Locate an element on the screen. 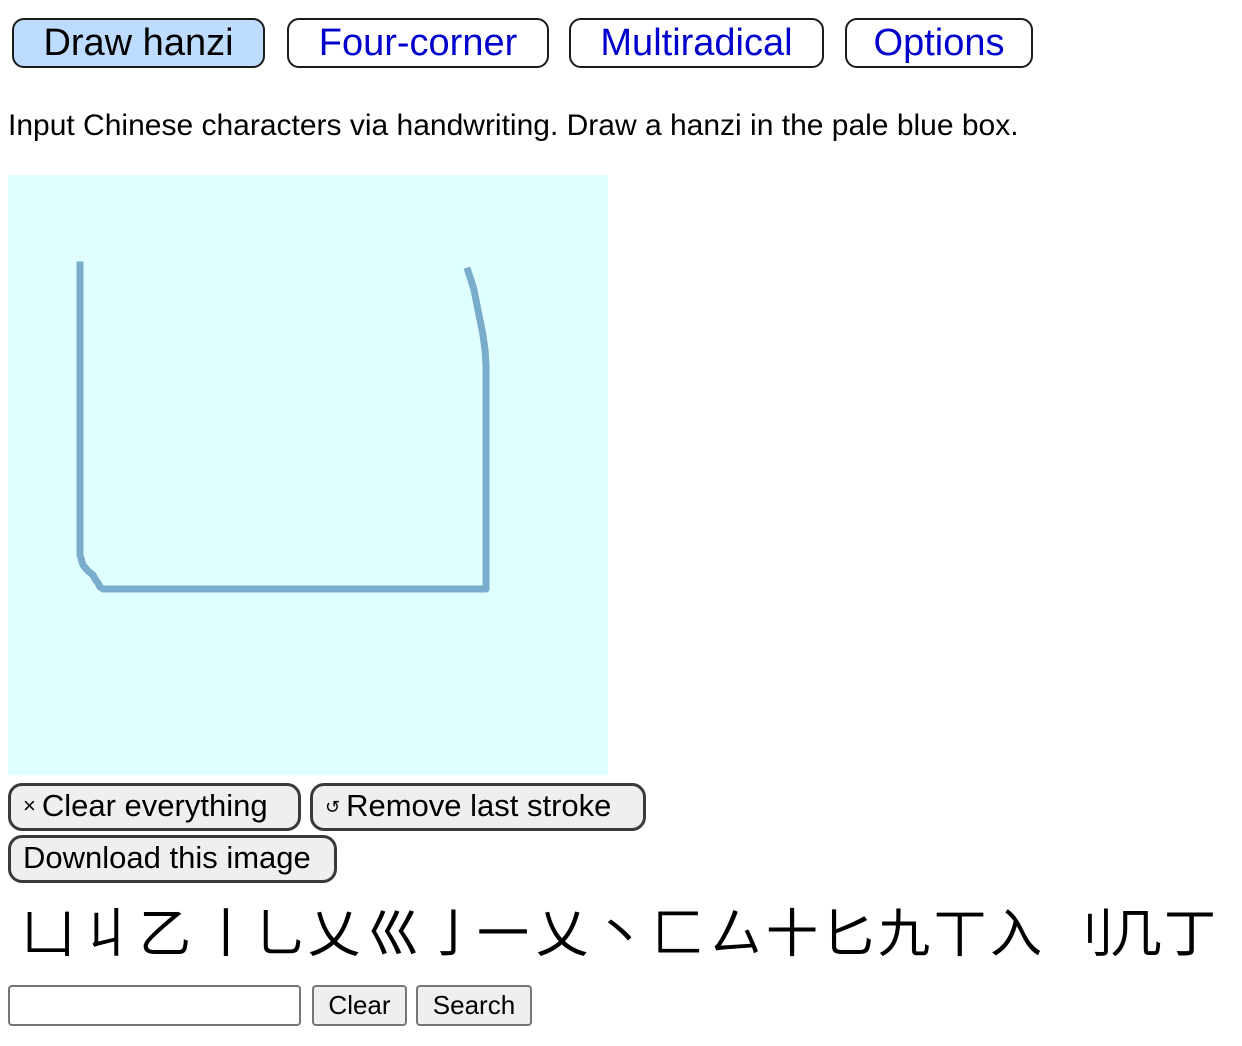 Image resolution: width=1242 pixels, height=1046 pixels. download-image-label: Download this image is located at coordinates (167, 857).